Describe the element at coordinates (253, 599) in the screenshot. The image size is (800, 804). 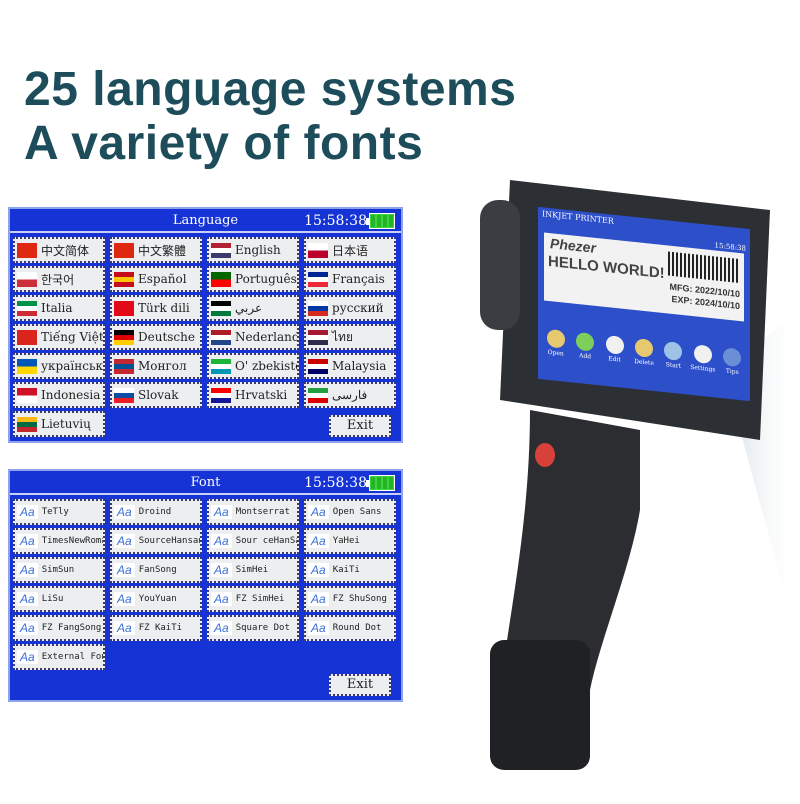
I see `font-option: Aa FZ SimHei` at that location.